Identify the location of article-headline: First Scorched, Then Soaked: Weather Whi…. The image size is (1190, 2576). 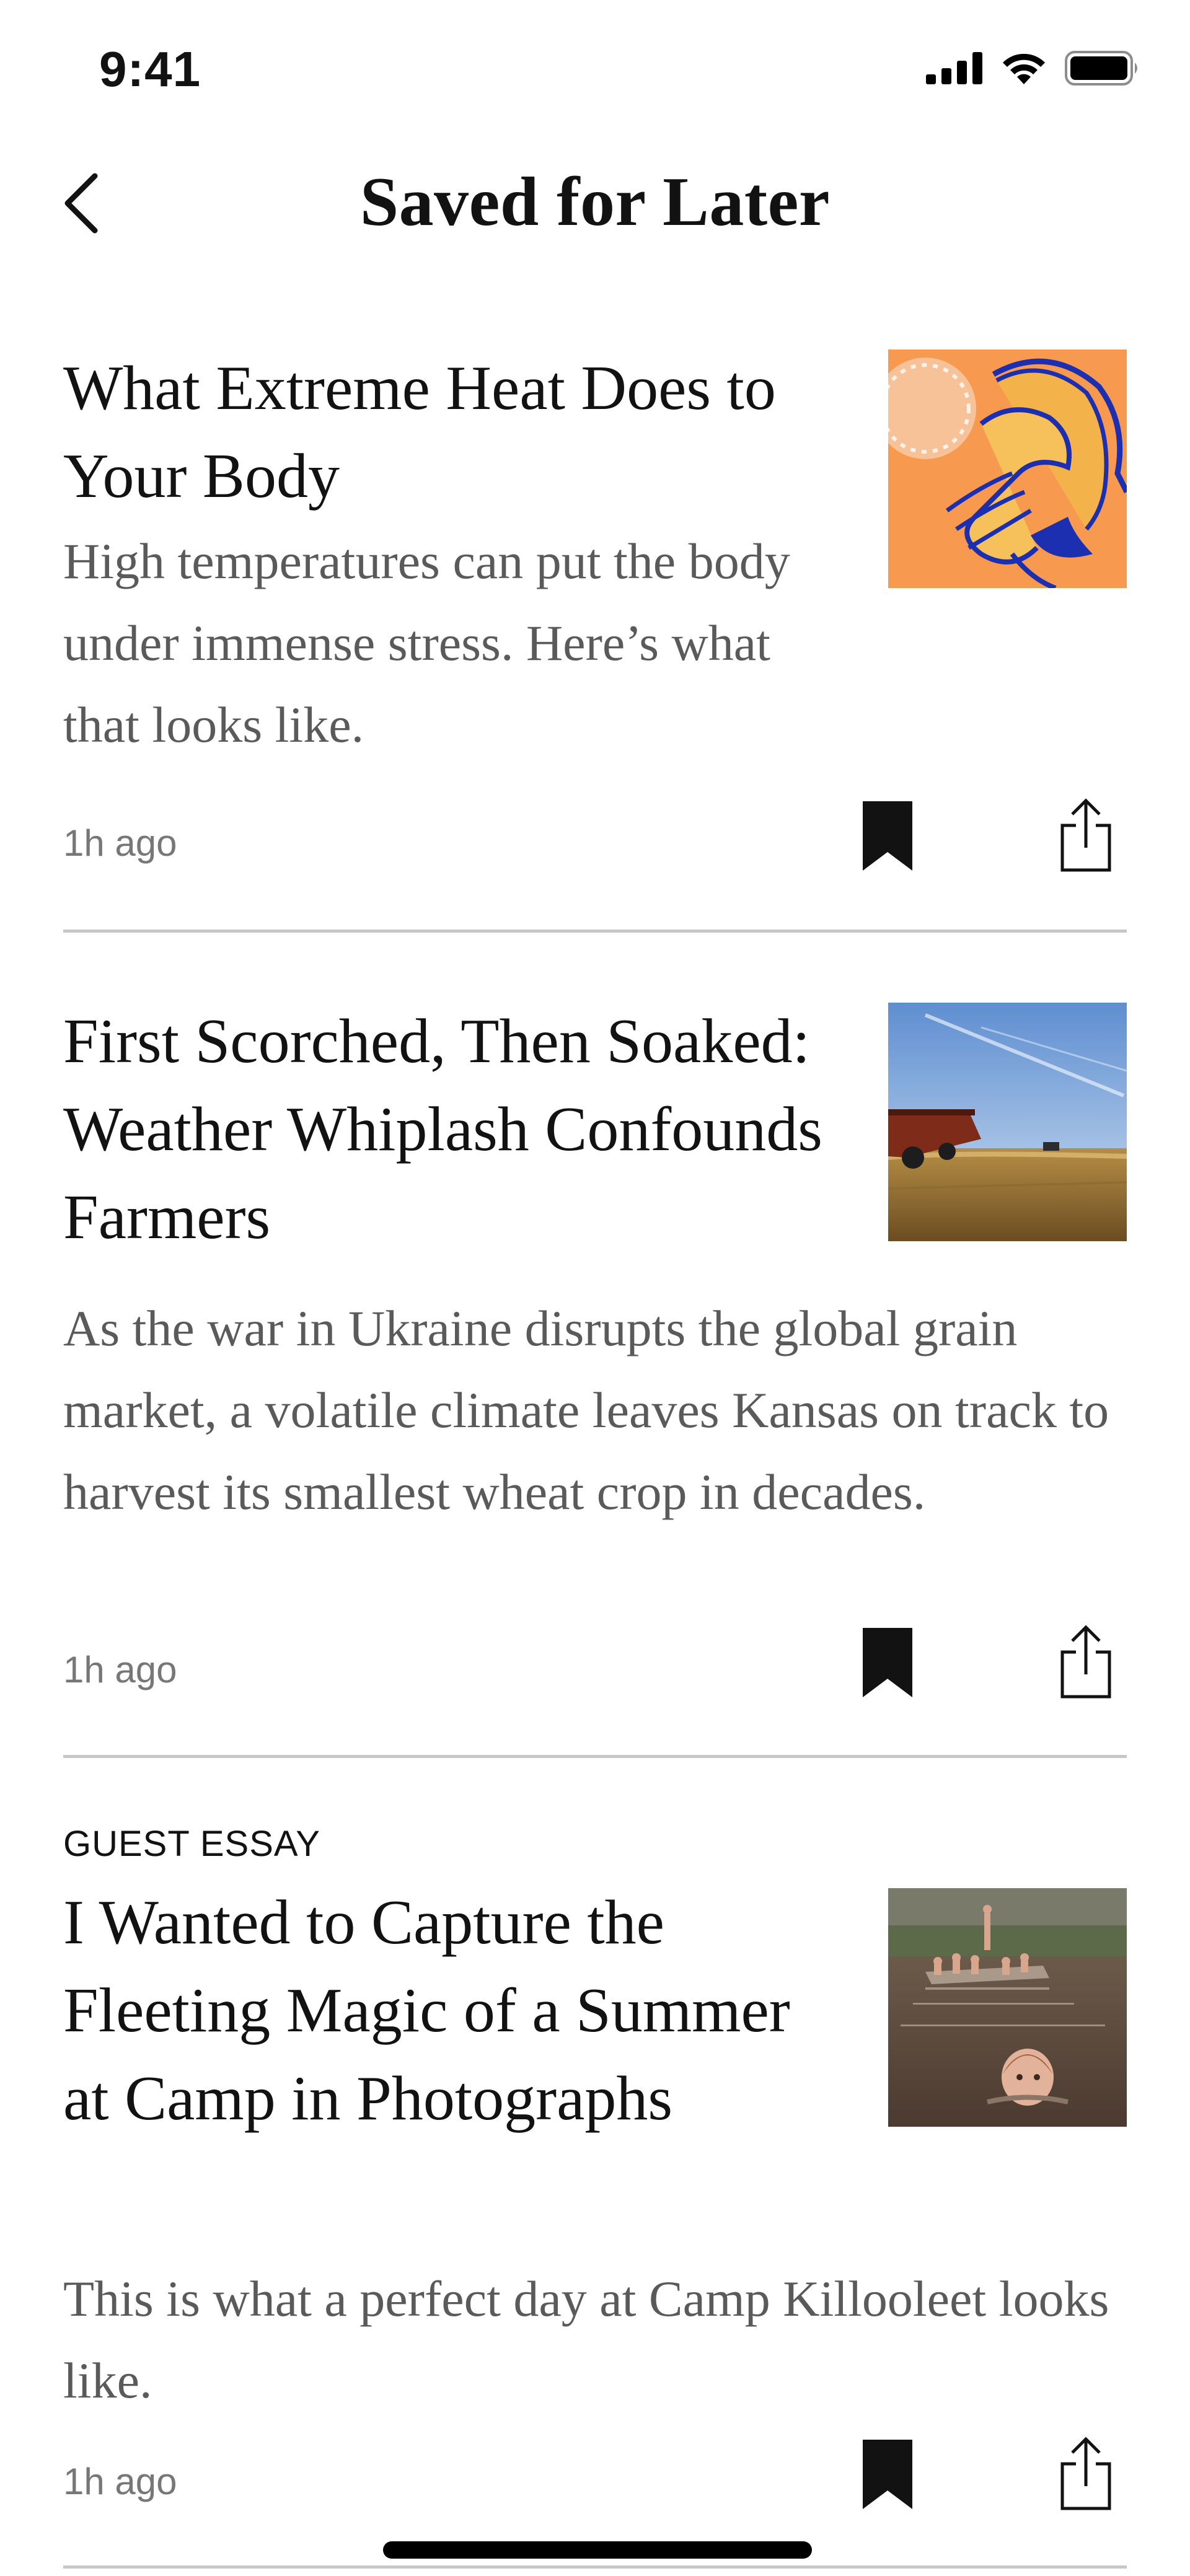
(463, 1130).